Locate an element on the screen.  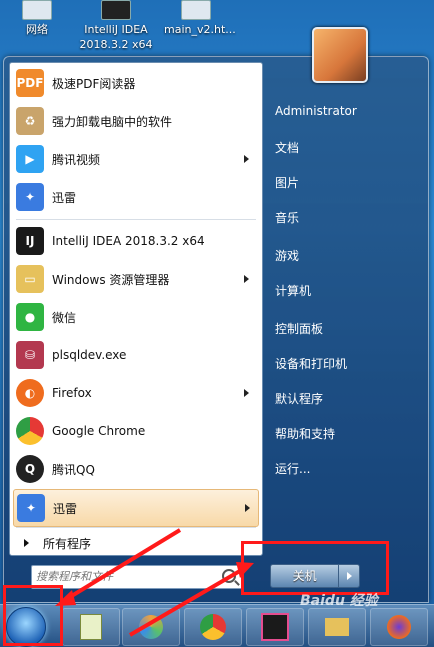
plsqldev-icon: ⛁ is located at coordinates (30, 355).